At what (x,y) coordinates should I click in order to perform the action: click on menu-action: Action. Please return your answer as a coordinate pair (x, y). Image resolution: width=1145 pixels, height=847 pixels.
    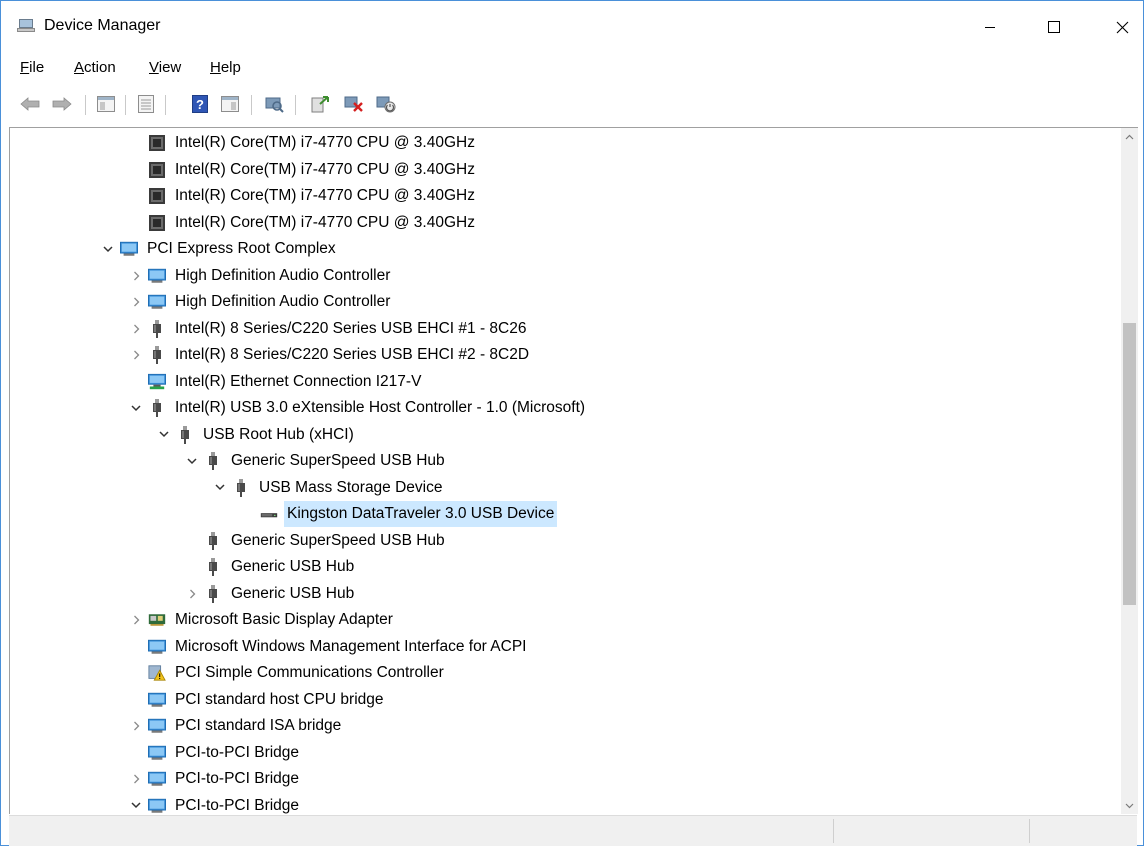
    Looking at the image, I should click on (95, 67).